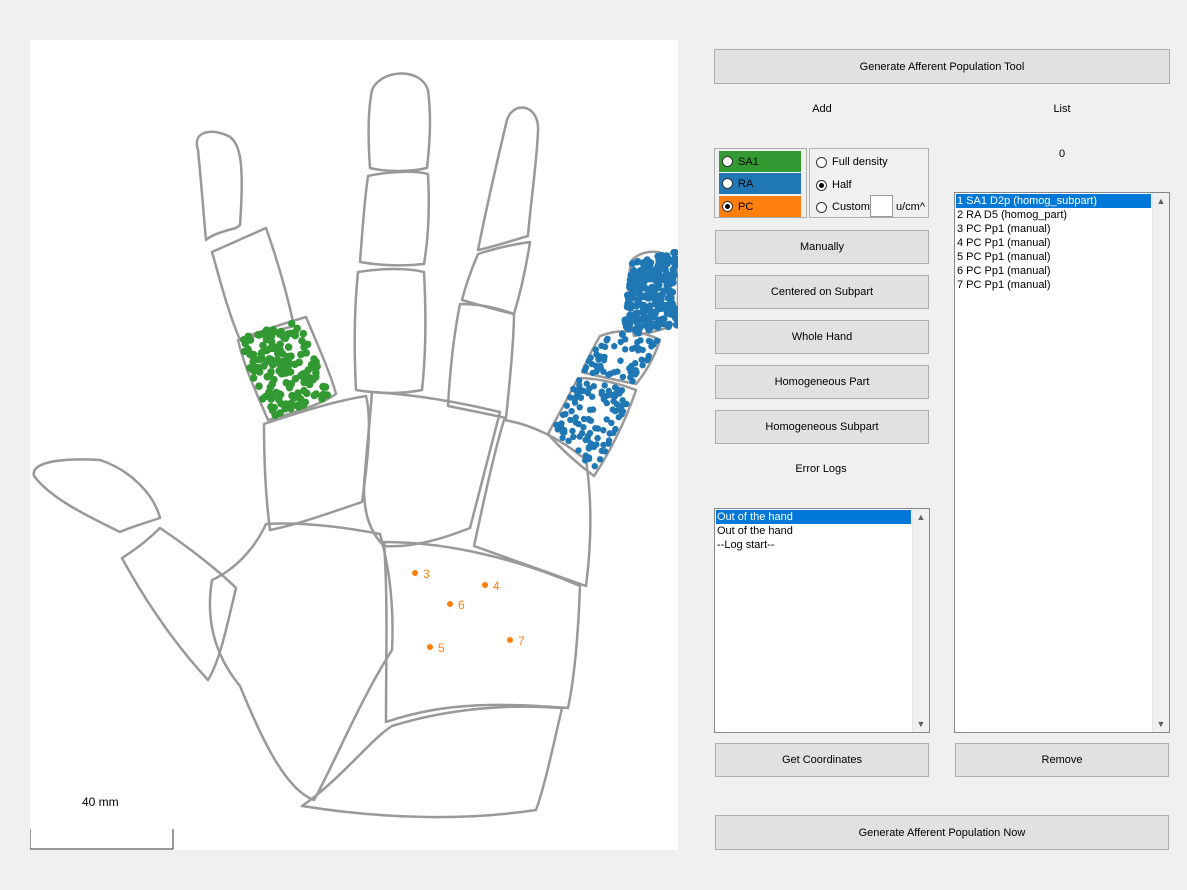 The width and height of the screenshot is (1187, 890). What do you see at coordinates (399, 122) in the screenshot?
I see `middle-distal` at bounding box center [399, 122].